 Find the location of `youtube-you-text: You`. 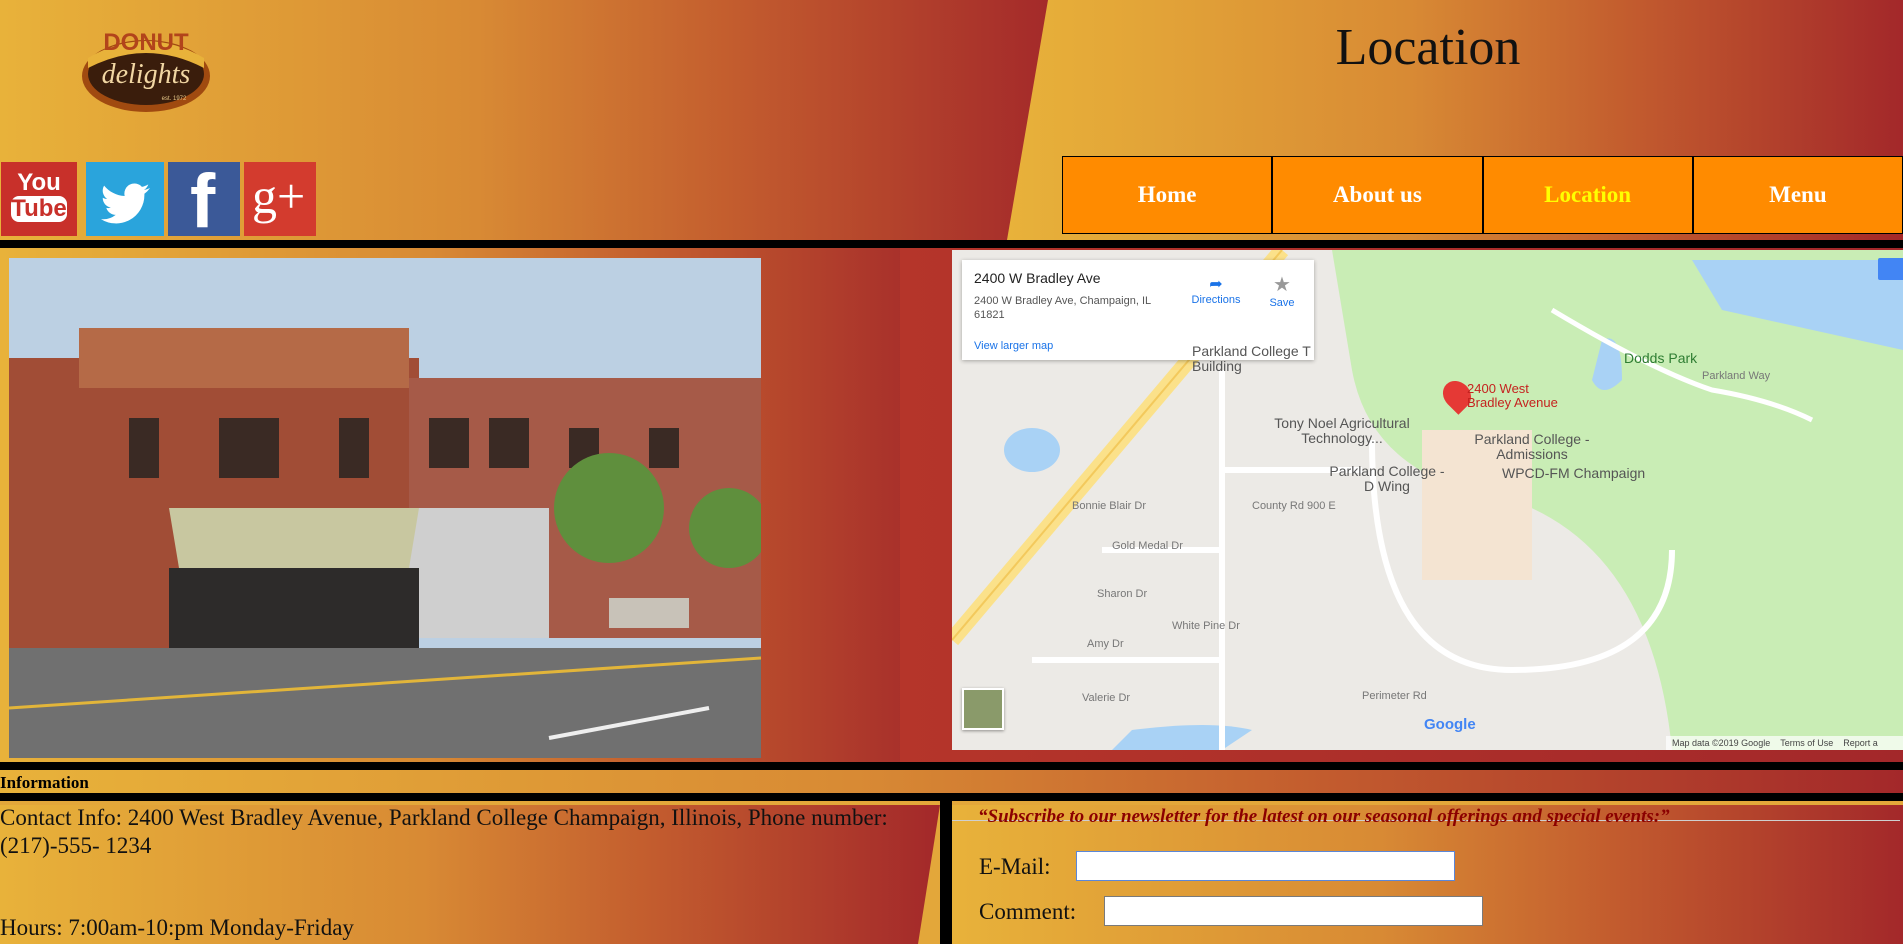

youtube-you-text: You is located at coordinates (39, 182).